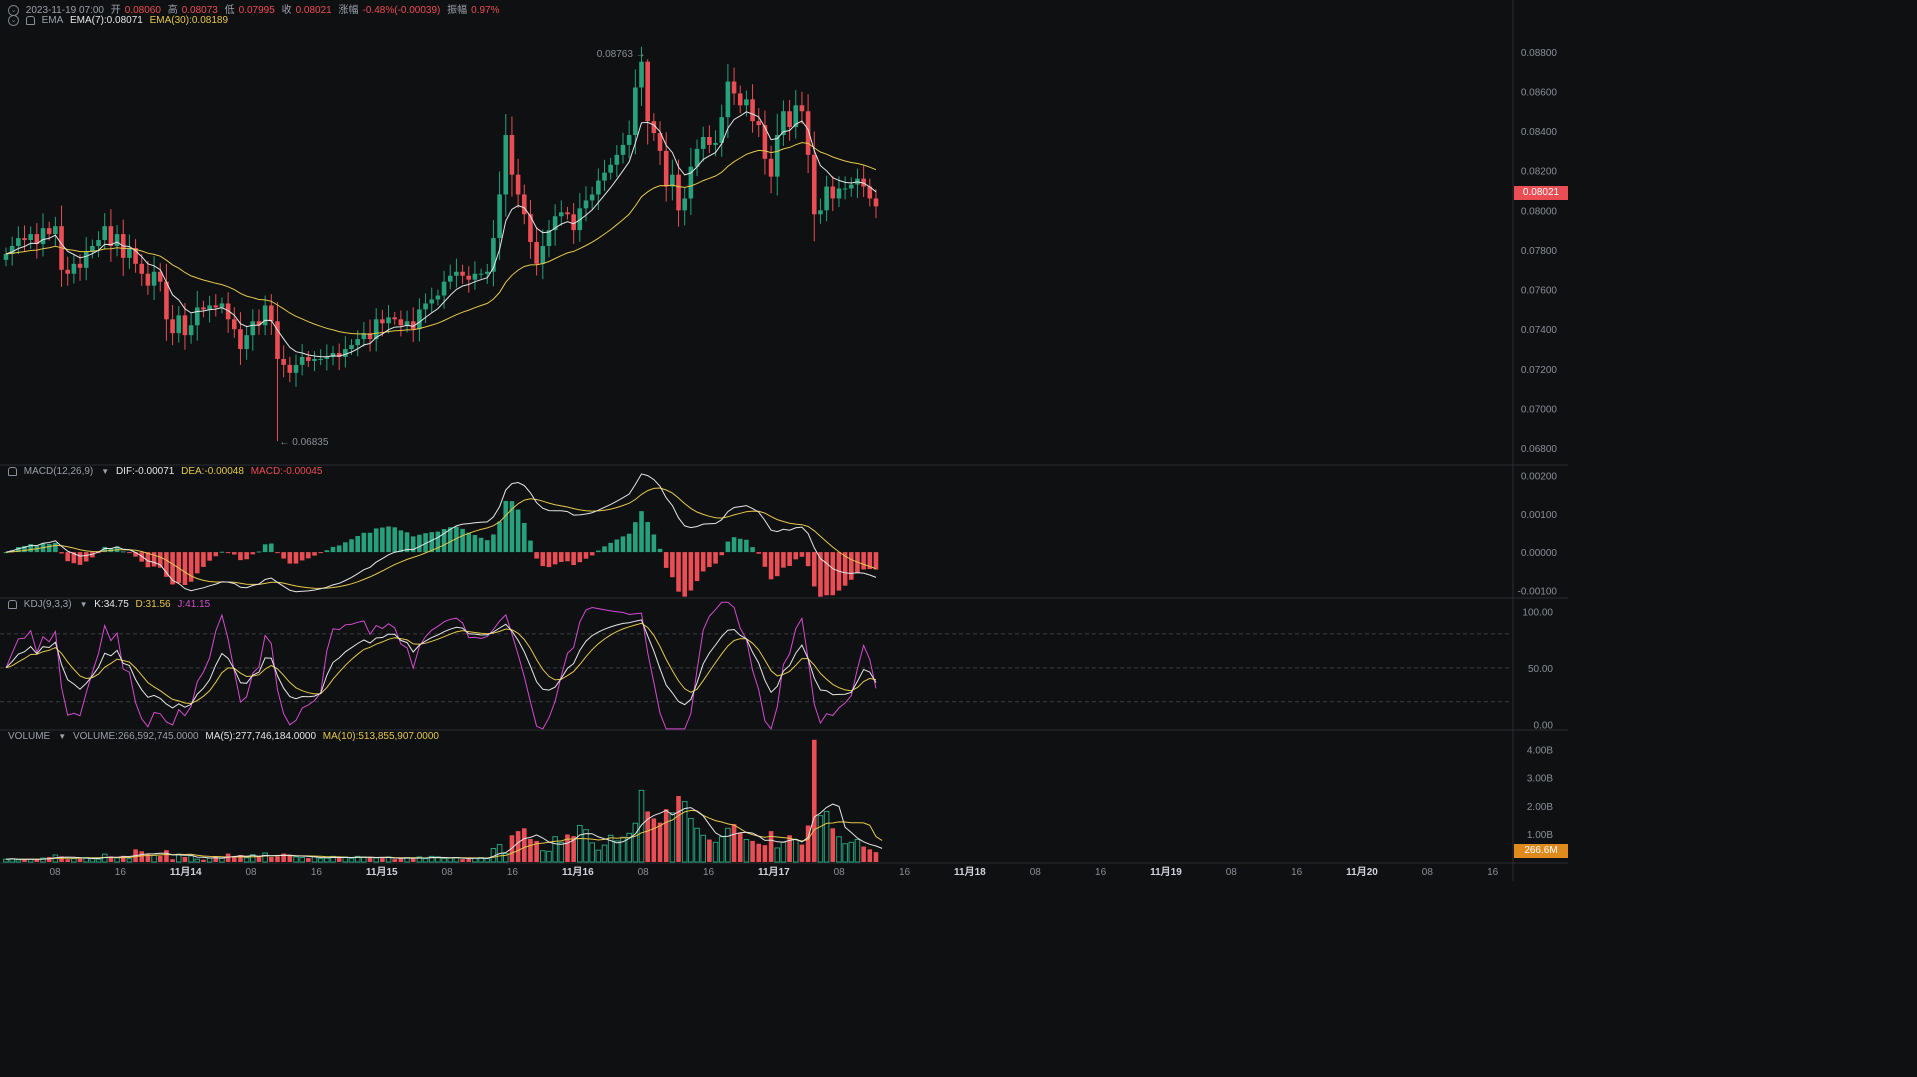 This screenshot has width=1917, height=1077. What do you see at coordinates (1544, 725) in the screenshot?
I see `kdj-axis-label: 0.00` at bounding box center [1544, 725].